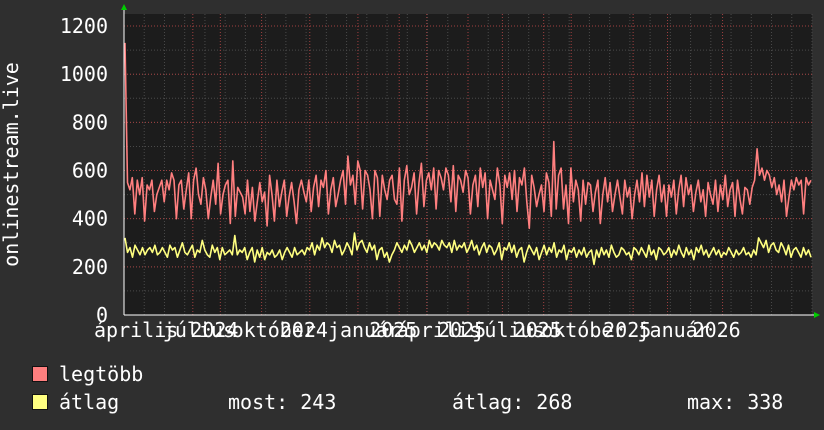  I want to click on y-tick-label: 600, so click(90, 171).